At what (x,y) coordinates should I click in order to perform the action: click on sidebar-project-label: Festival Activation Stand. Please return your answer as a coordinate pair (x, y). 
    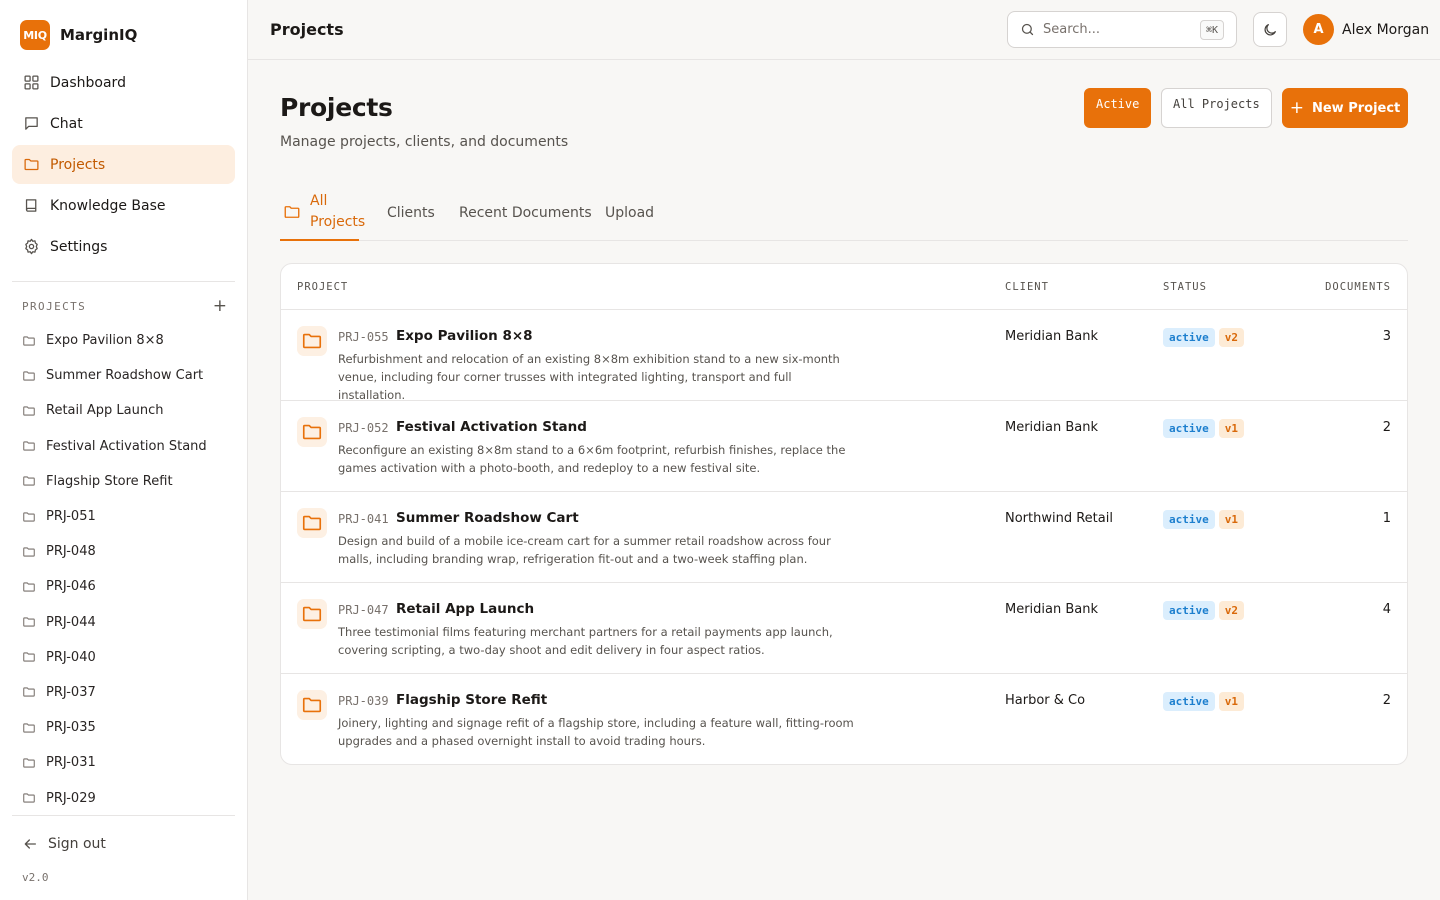
    Looking at the image, I should click on (126, 446).